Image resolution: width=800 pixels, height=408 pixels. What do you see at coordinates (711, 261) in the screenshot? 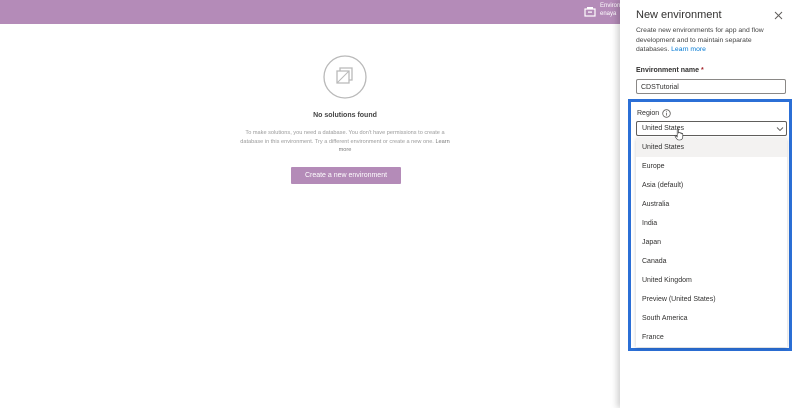
I see `region-option-canada: Canada` at bounding box center [711, 261].